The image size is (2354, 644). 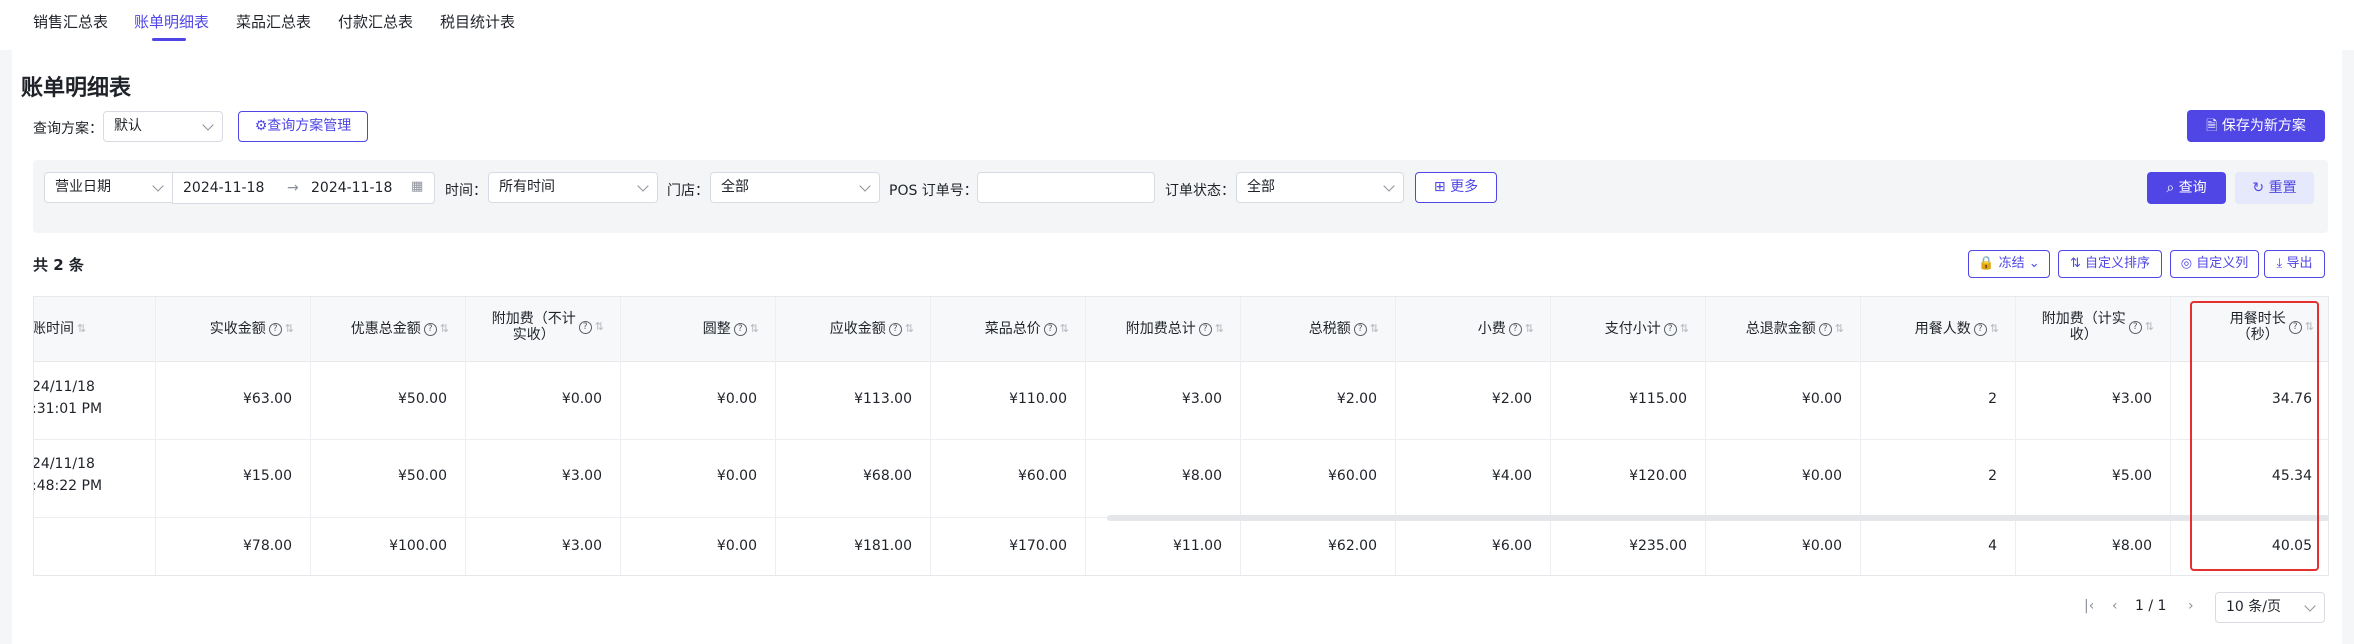 What do you see at coordinates (1200, 191) in the screenshot?
I see `order-status-label: 订单状态：` at bounding box center [1200, 191].